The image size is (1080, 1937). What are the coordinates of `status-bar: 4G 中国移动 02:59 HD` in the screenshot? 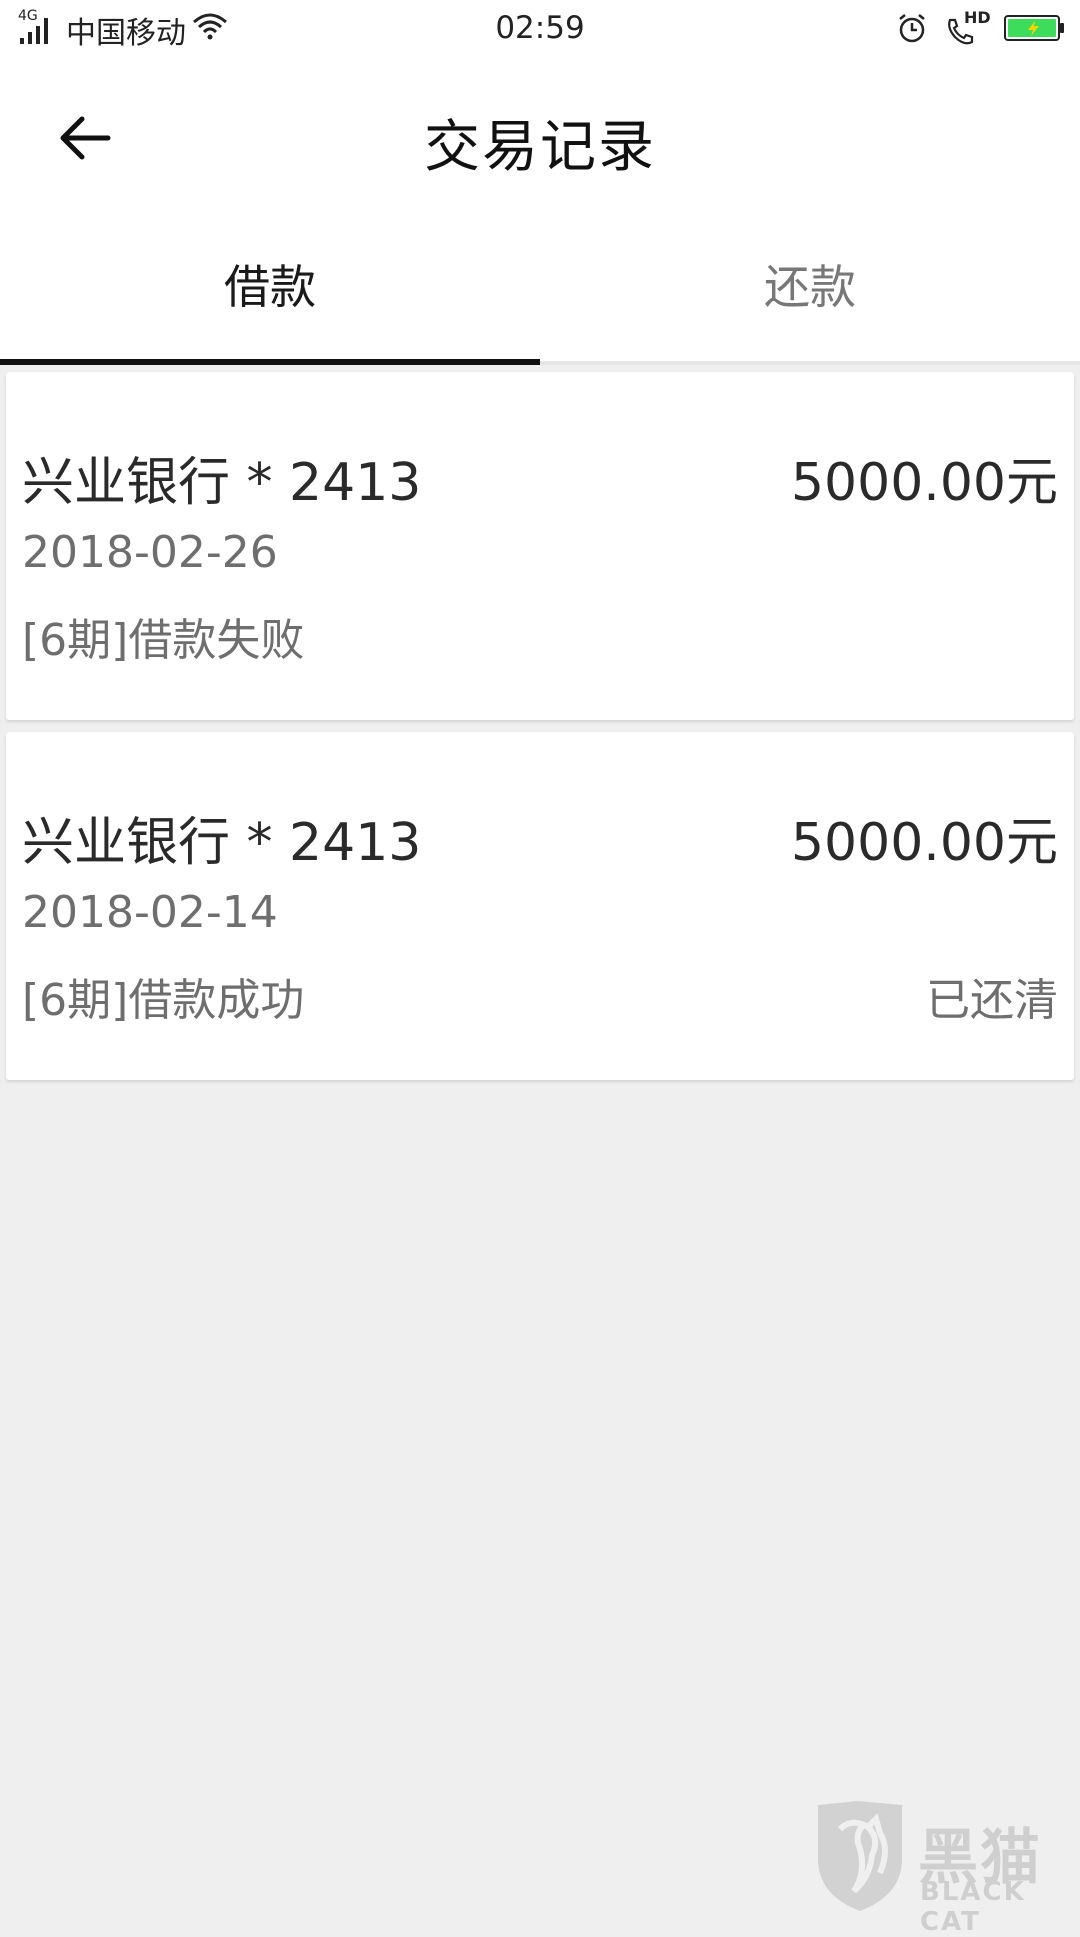 It's located at (540, 30).